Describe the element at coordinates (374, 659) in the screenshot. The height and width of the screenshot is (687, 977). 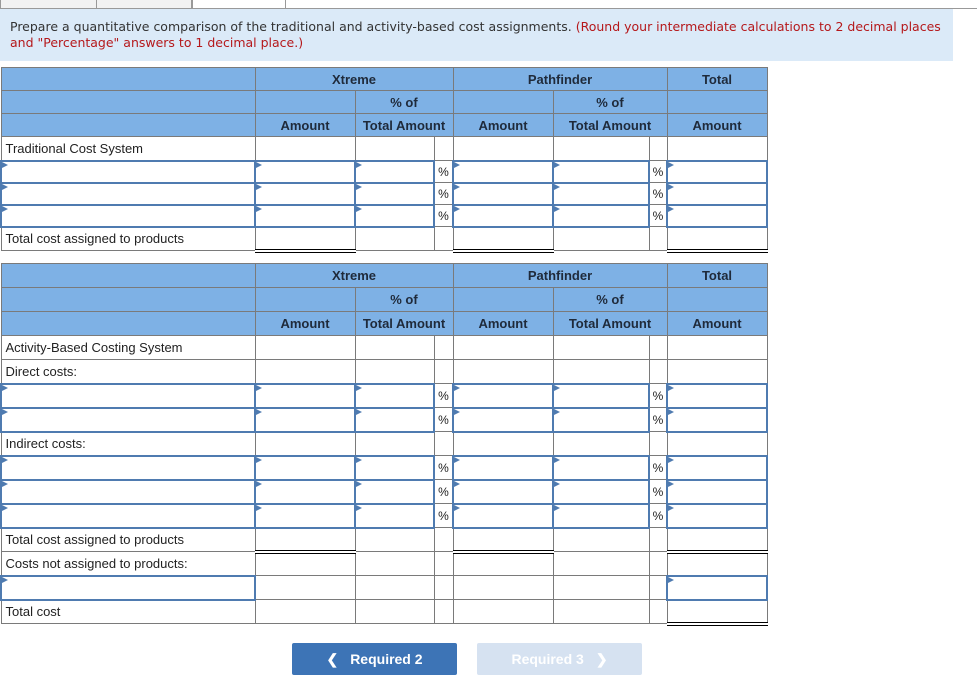
I see `prev-required-2-button: ❮ Required 2` at that location.